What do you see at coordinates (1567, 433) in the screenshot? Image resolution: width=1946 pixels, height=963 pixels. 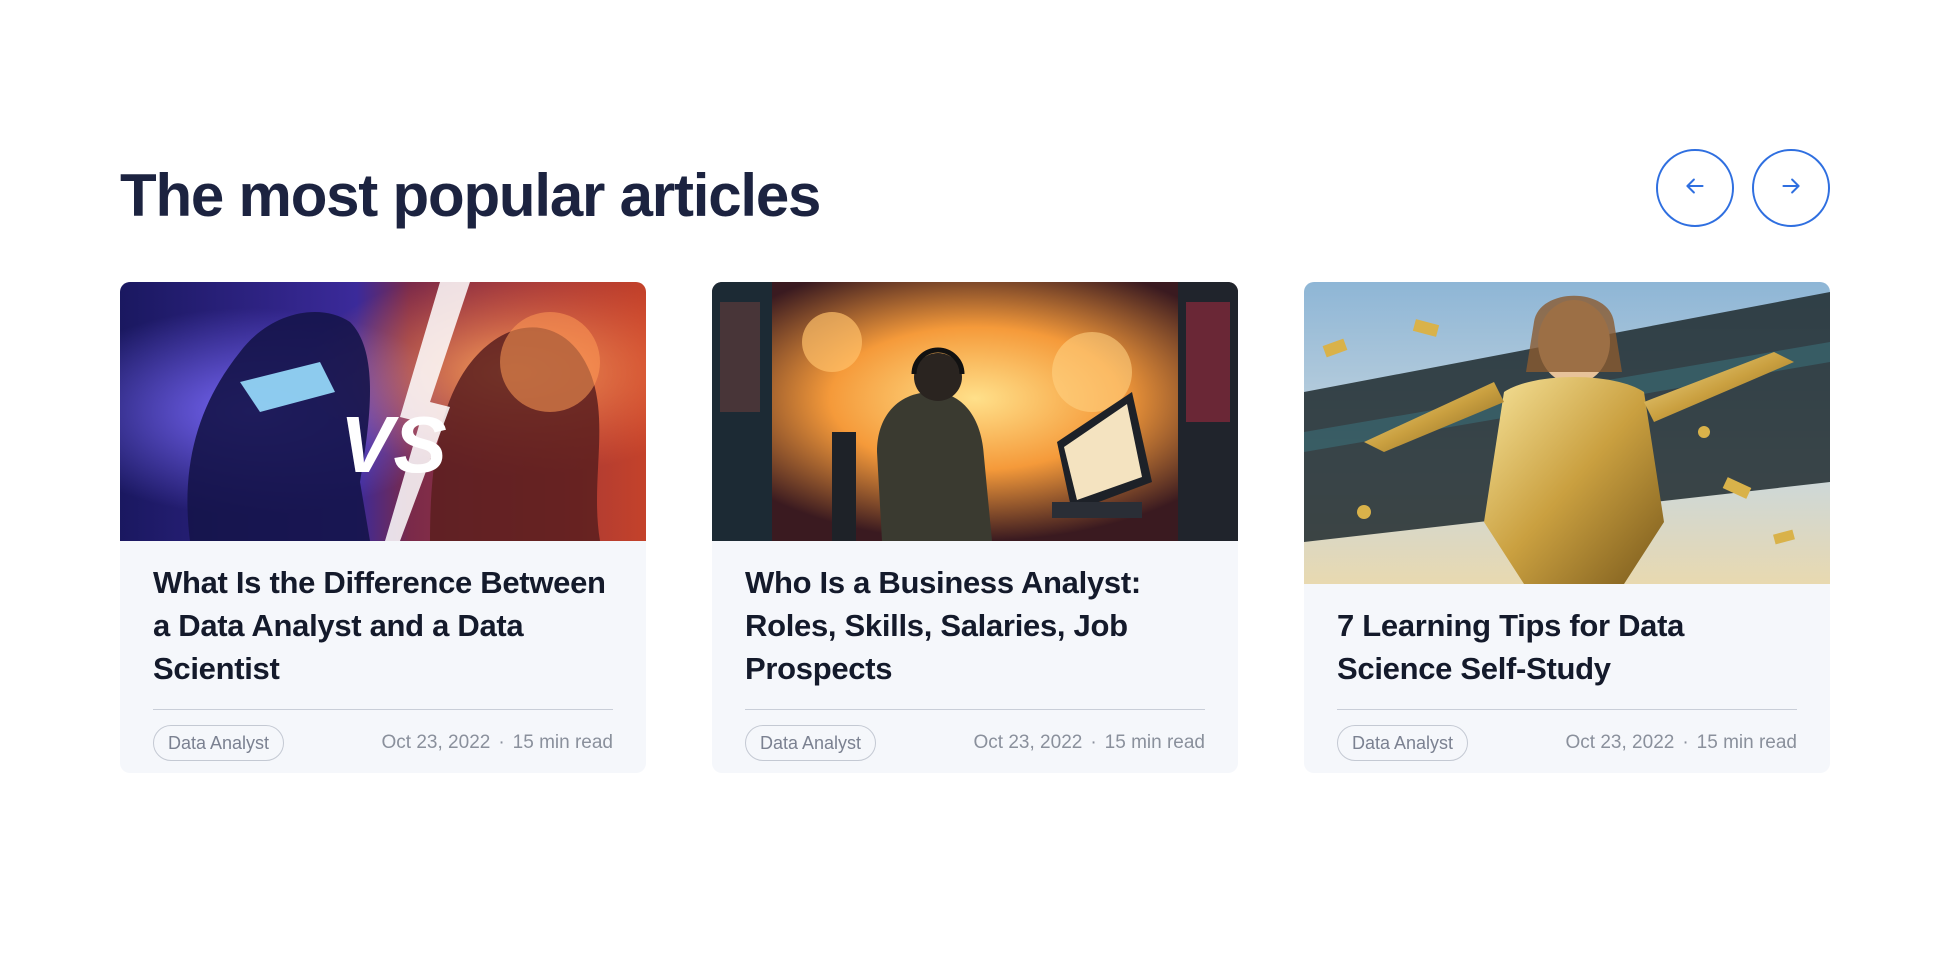 I see `article-image-golden-figure` at bounding box center [1567, 433].